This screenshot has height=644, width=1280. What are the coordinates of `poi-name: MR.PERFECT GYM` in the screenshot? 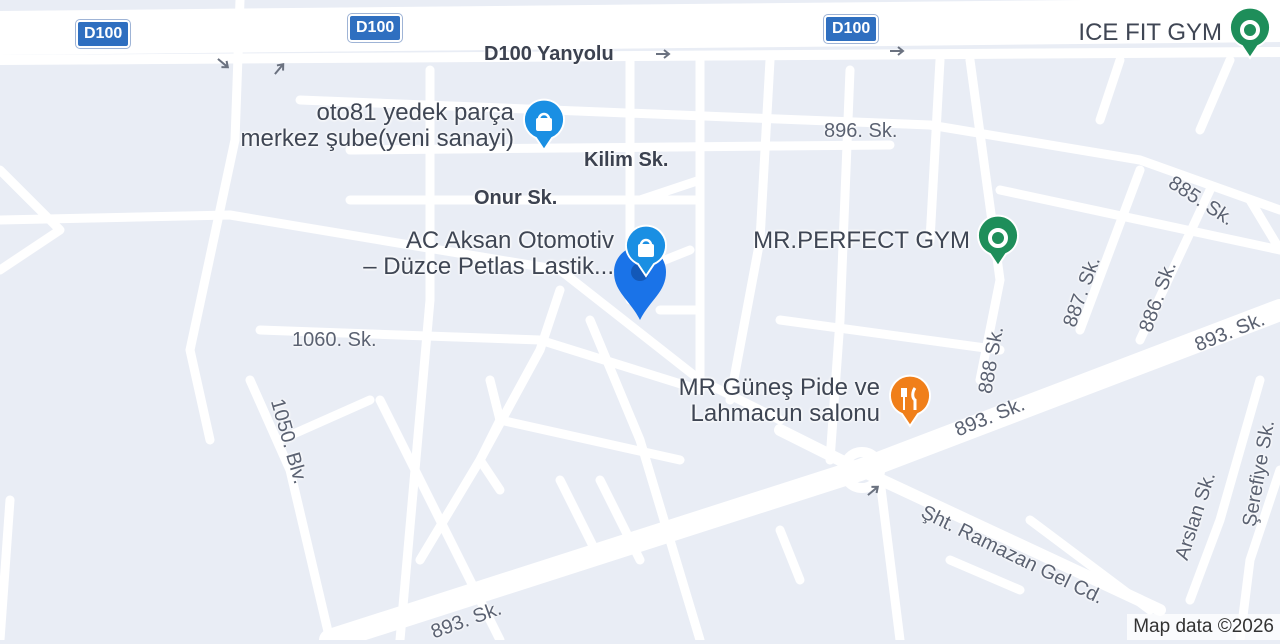 It's located at (861, 240).